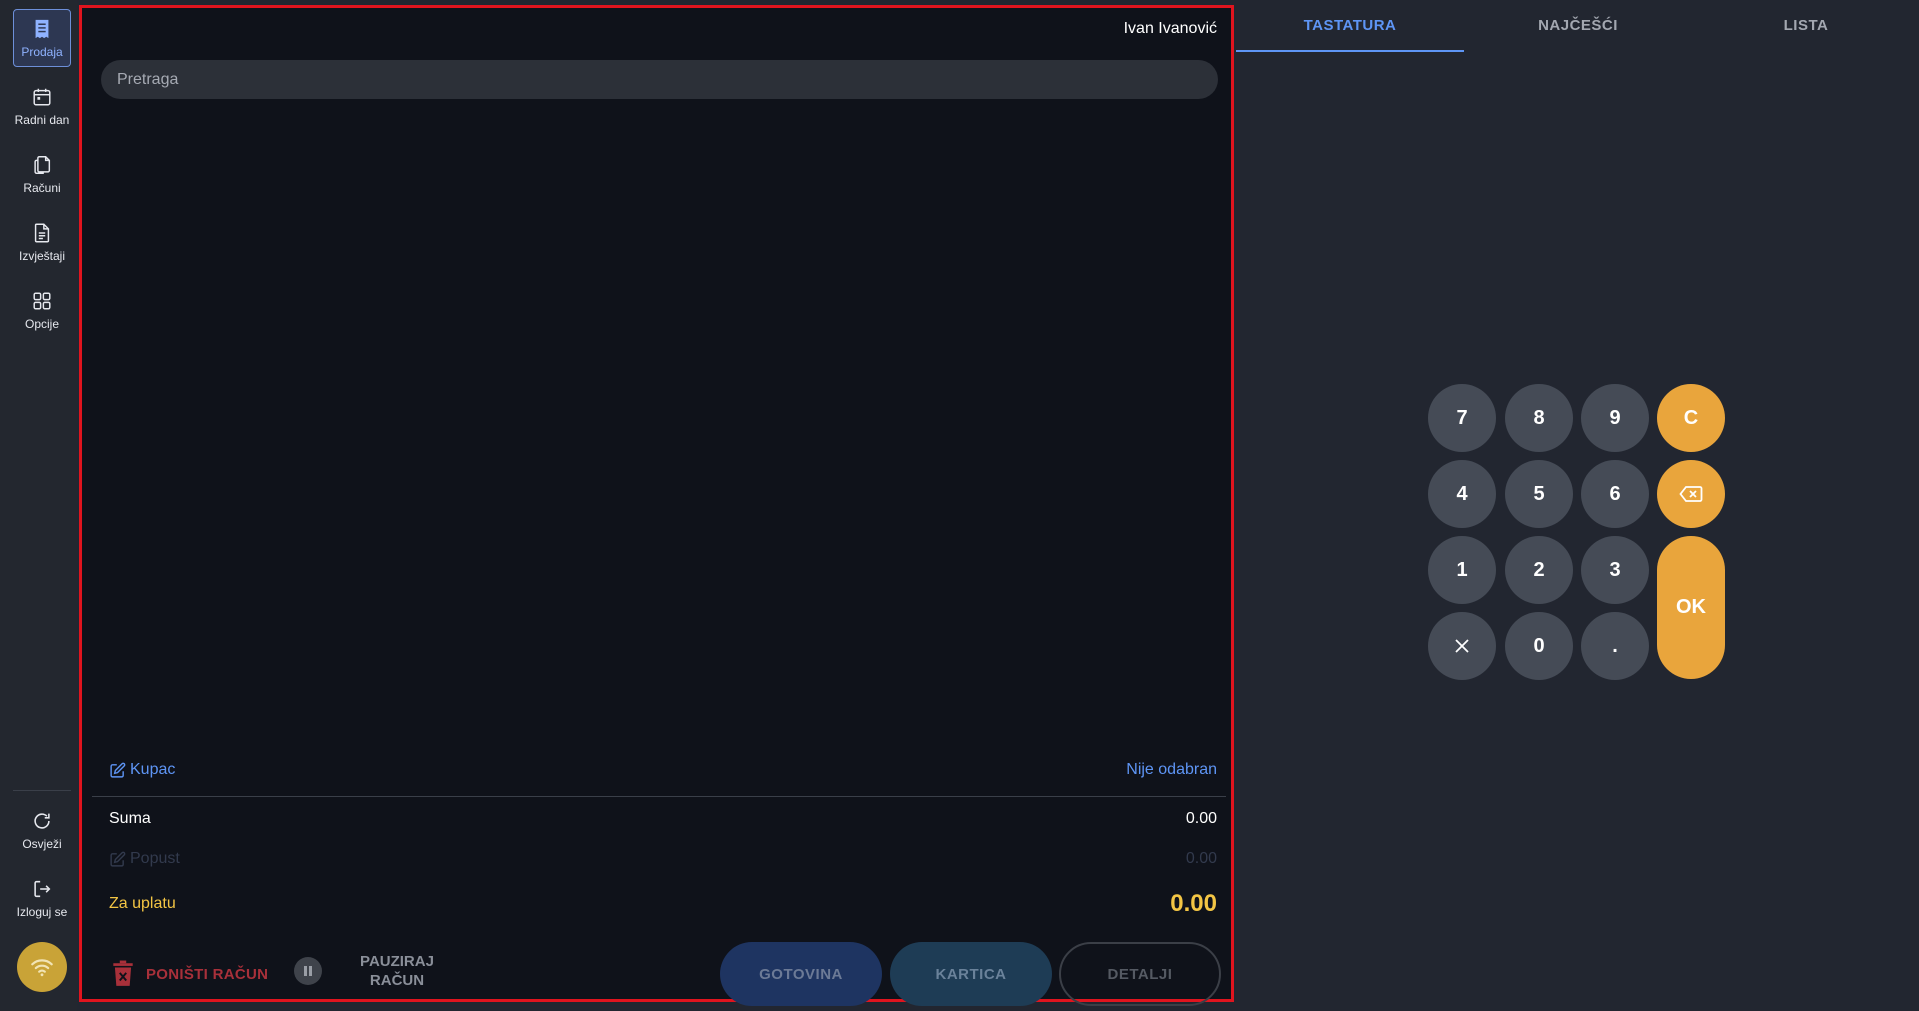  What do you see at coordinates (1140, 974) in the screenshot?
I see `details-button: DETALJI` at bounding box center [1140, 974].